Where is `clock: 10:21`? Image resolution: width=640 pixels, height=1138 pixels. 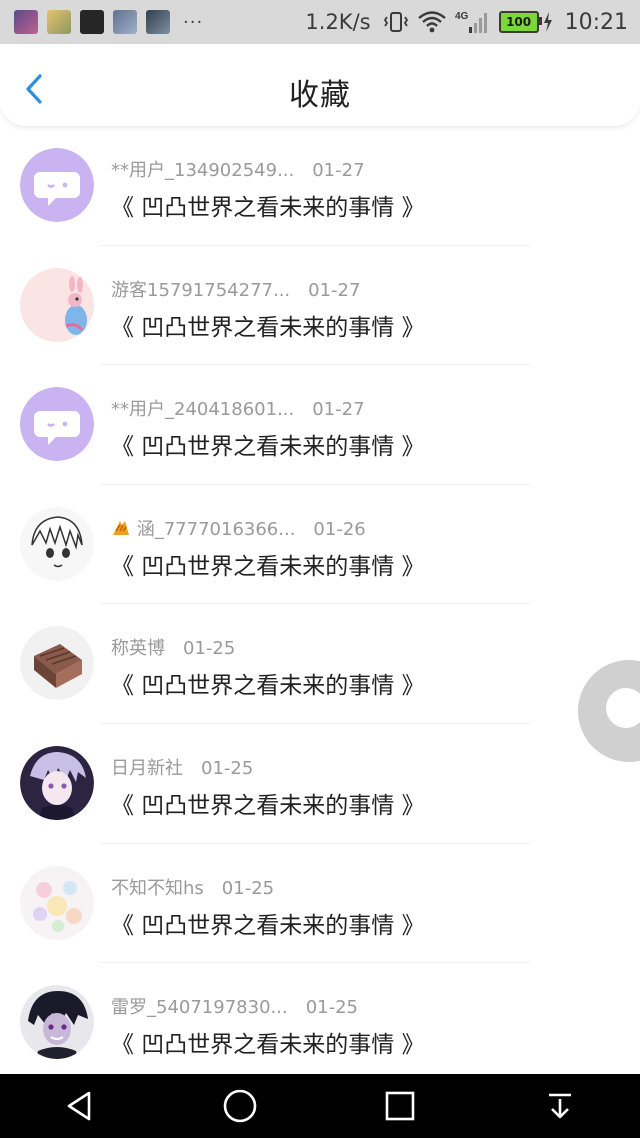 clock: 10:21 is located at coordinates (596, 22).